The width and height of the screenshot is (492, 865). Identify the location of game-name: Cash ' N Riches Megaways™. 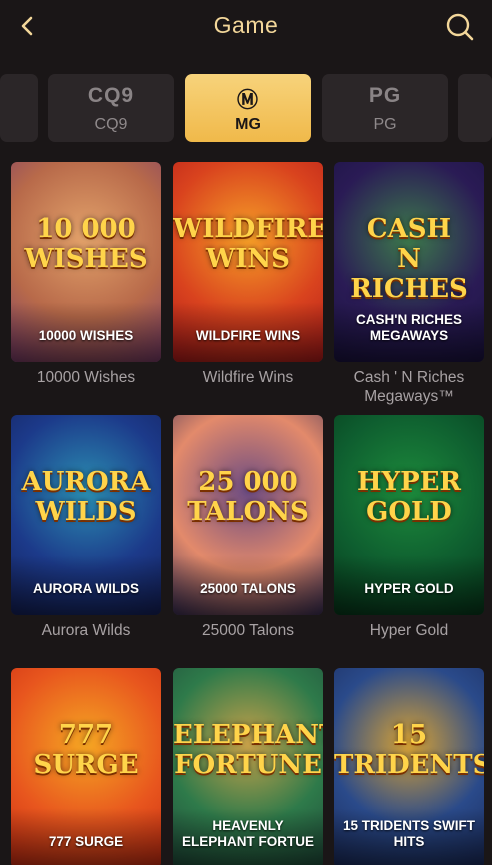
(409, 387).